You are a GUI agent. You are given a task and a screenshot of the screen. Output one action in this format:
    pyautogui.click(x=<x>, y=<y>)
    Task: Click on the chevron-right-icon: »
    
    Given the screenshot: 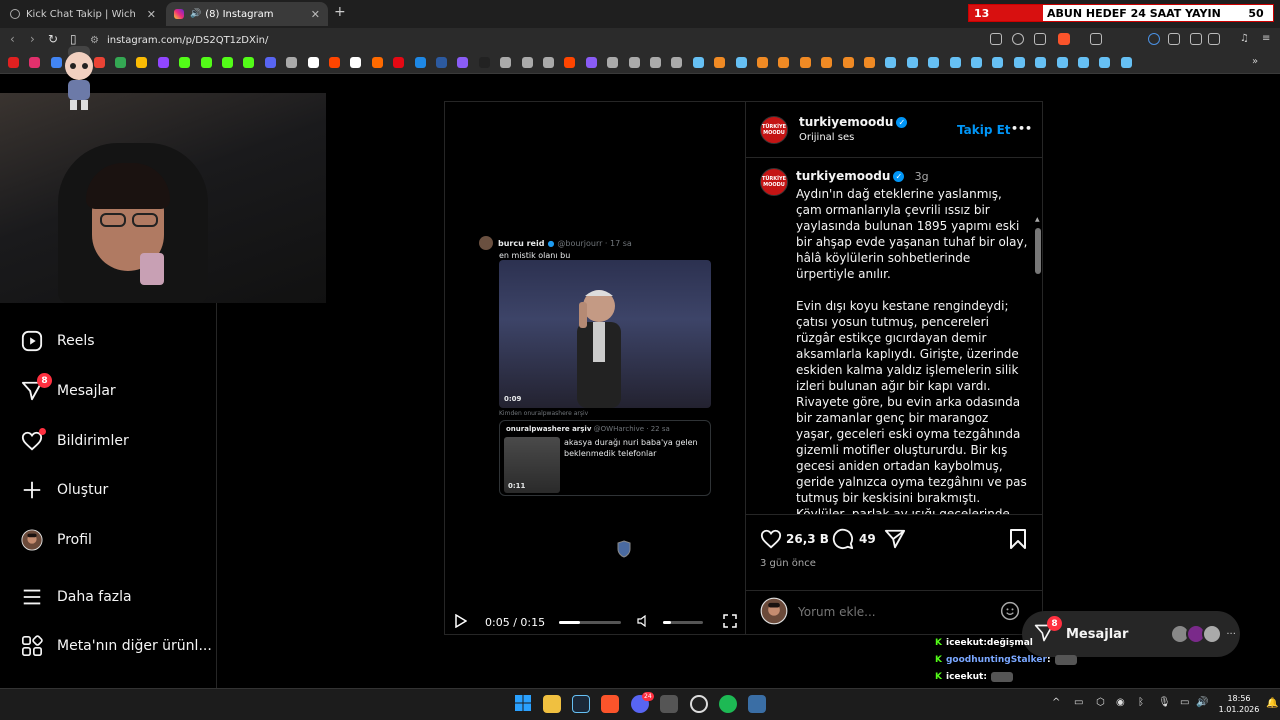 What is the action you would take?
    pyautogui.click(x=1255, y=61)
    